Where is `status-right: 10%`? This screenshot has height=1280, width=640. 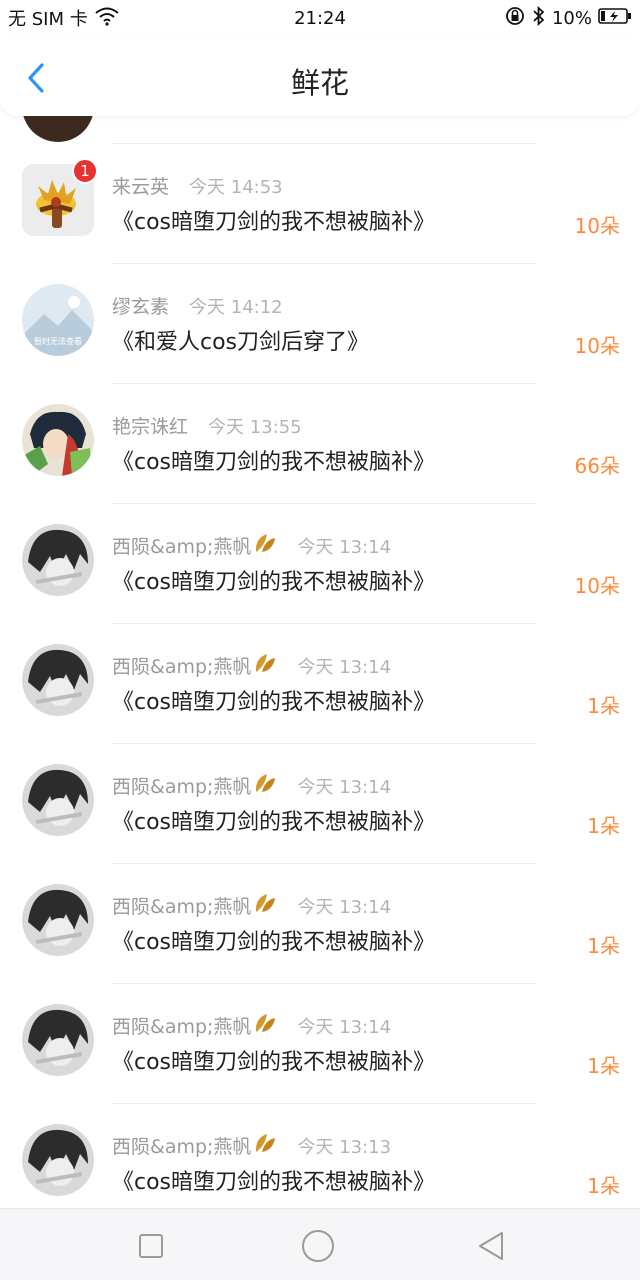
status-right: 10% is located at coordinates (568, 18).